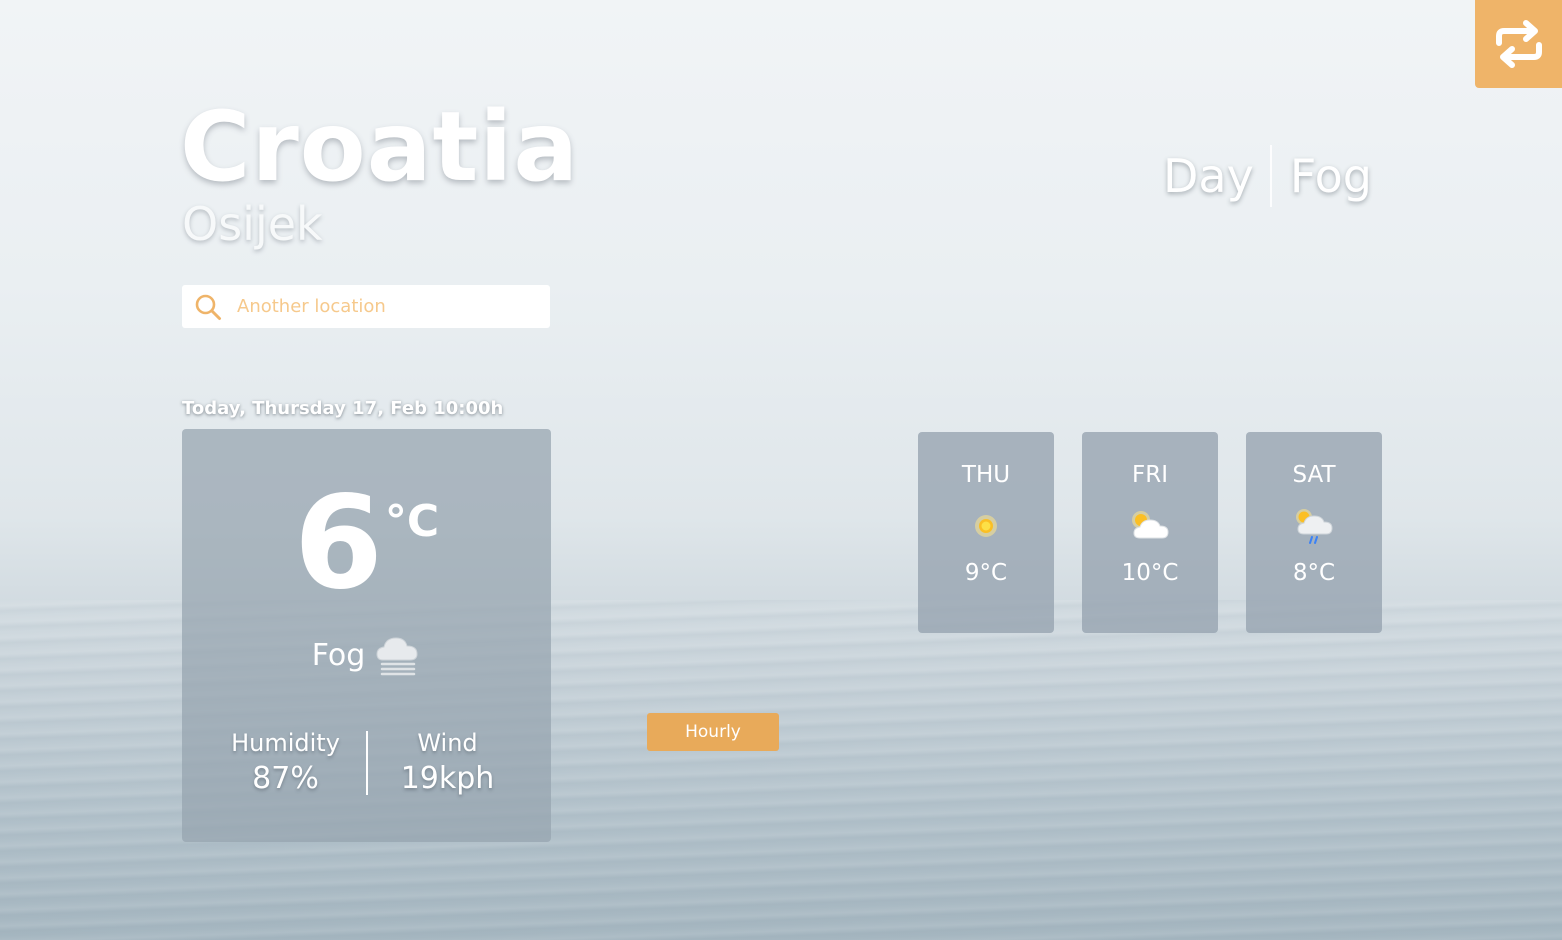 This screenshot has height=940, width=1562. Describe the element at coordinates (285, 778) in the screenshot. I see `humidity-value: 87%` at that location.